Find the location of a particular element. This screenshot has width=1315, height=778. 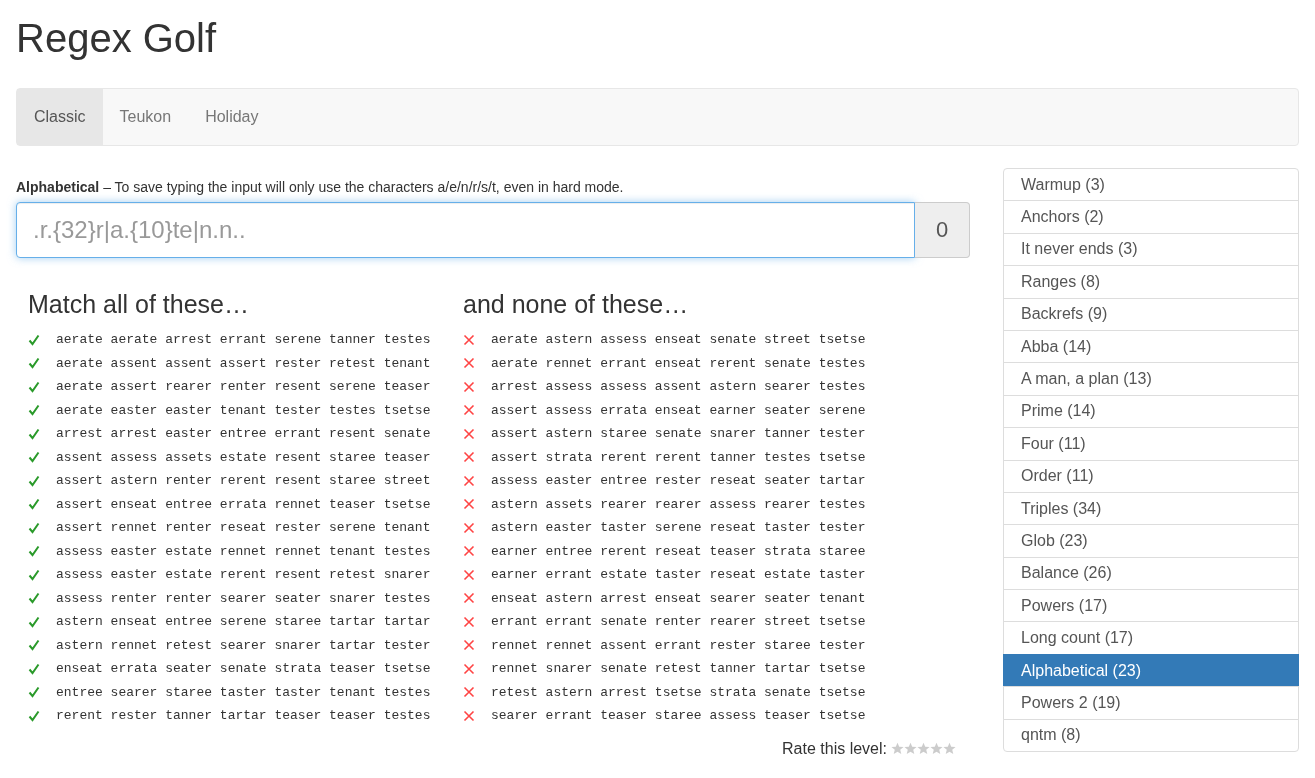

tab: Holiday is located at coordinates (232, 117).